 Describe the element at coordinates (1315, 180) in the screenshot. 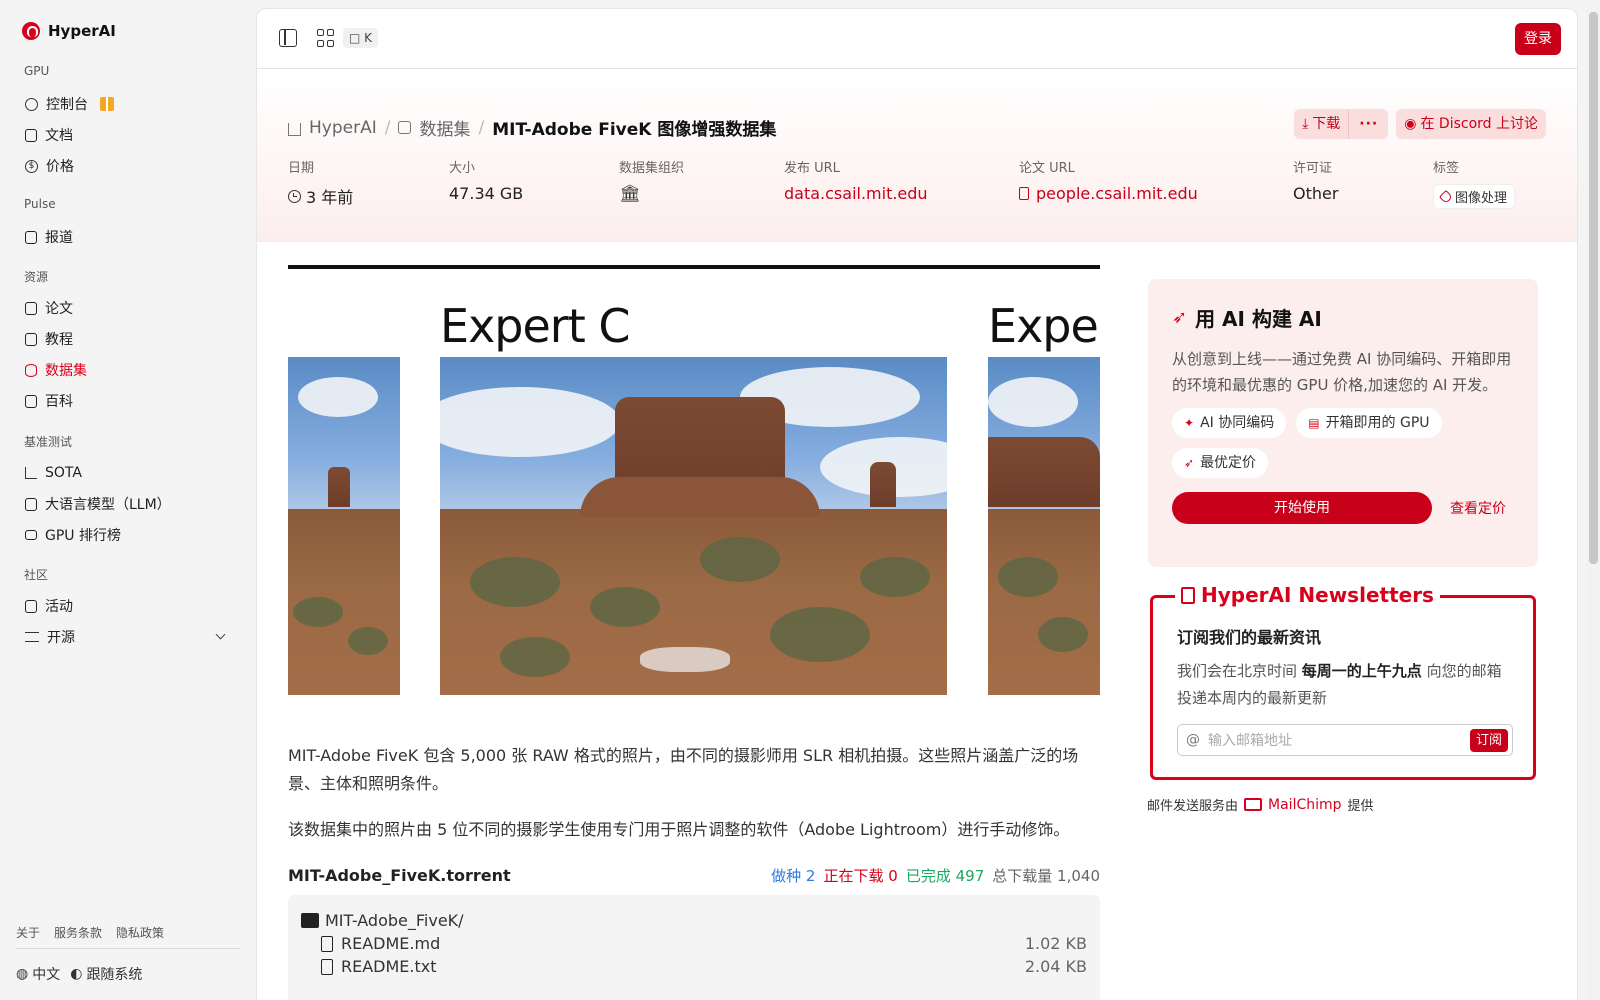

I see `meta-license: 许可证 Other` at that location.